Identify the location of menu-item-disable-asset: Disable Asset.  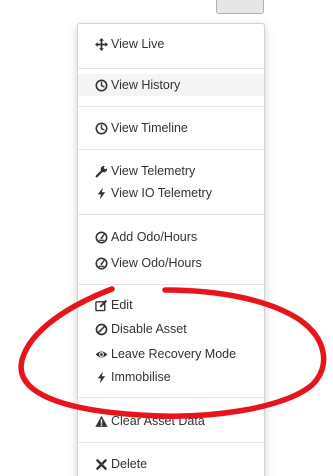
(171, 329).